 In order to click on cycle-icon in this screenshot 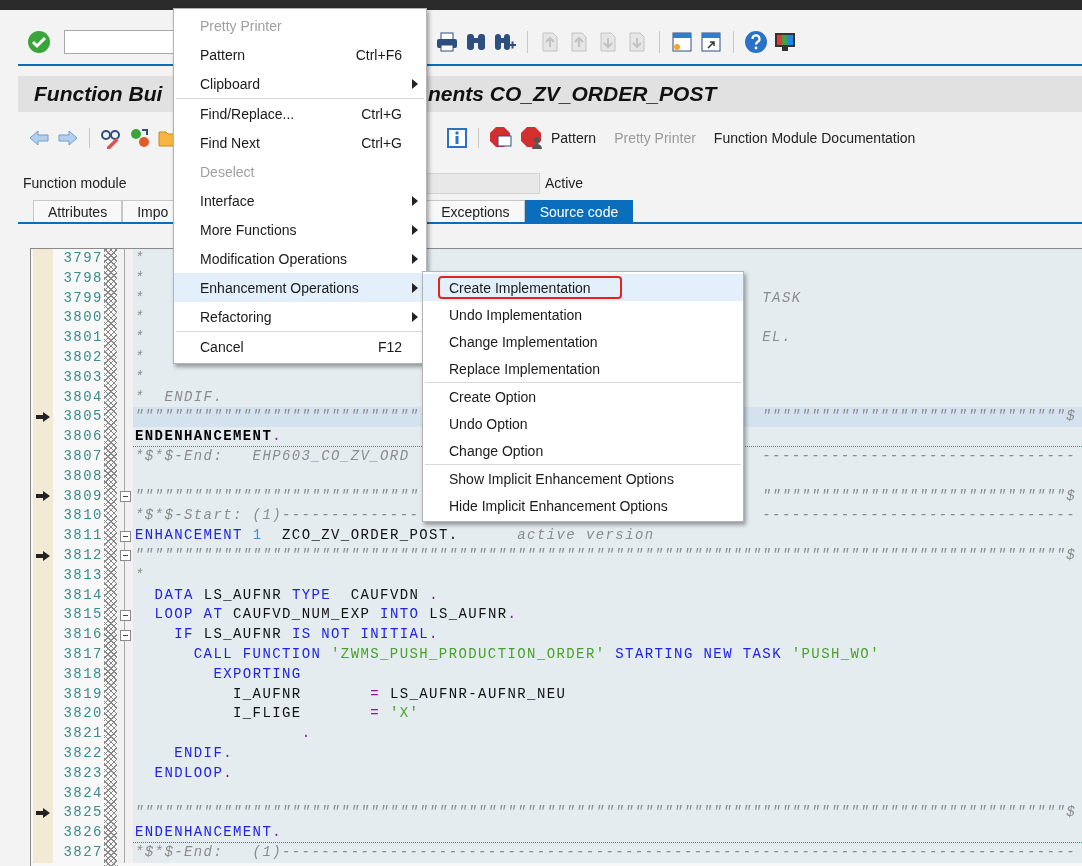, I will do `click(140, 138)`.